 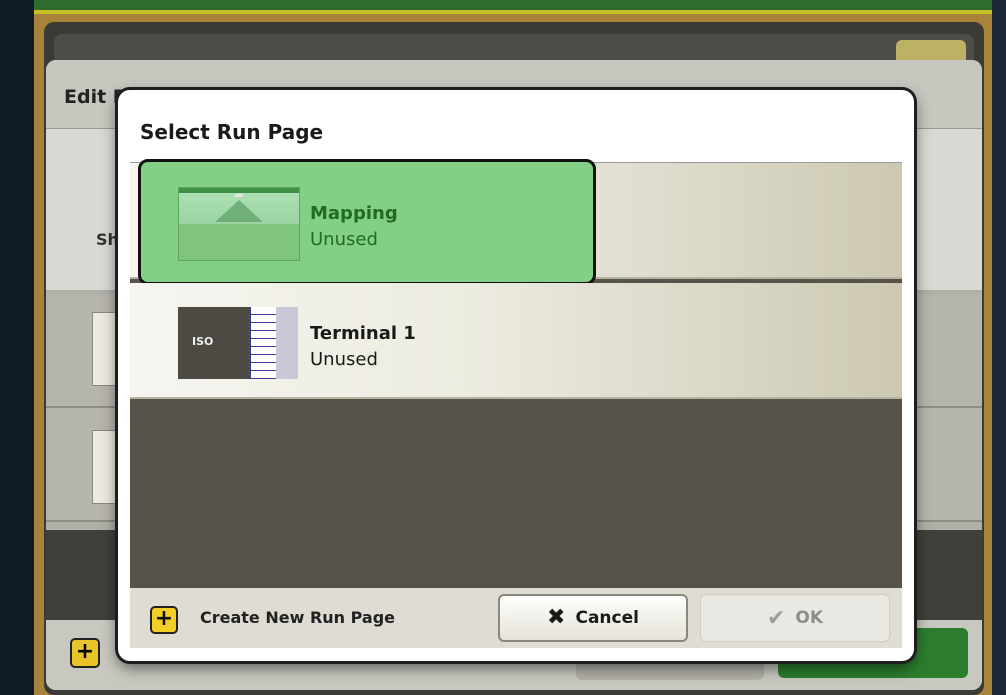 What do you see at coordinates (999, 347) in the screenshot?
I see `right-bezel` at bounding box center [999, 347].